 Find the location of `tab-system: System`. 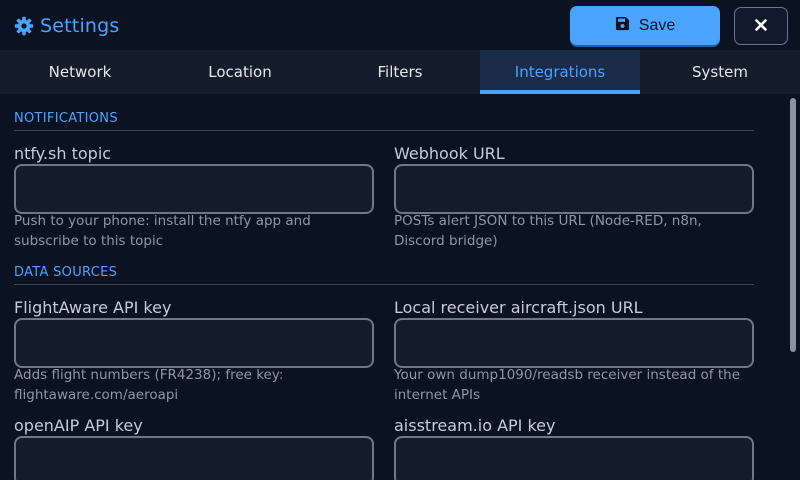

tab-system: System is located at coordinates (720, 72).